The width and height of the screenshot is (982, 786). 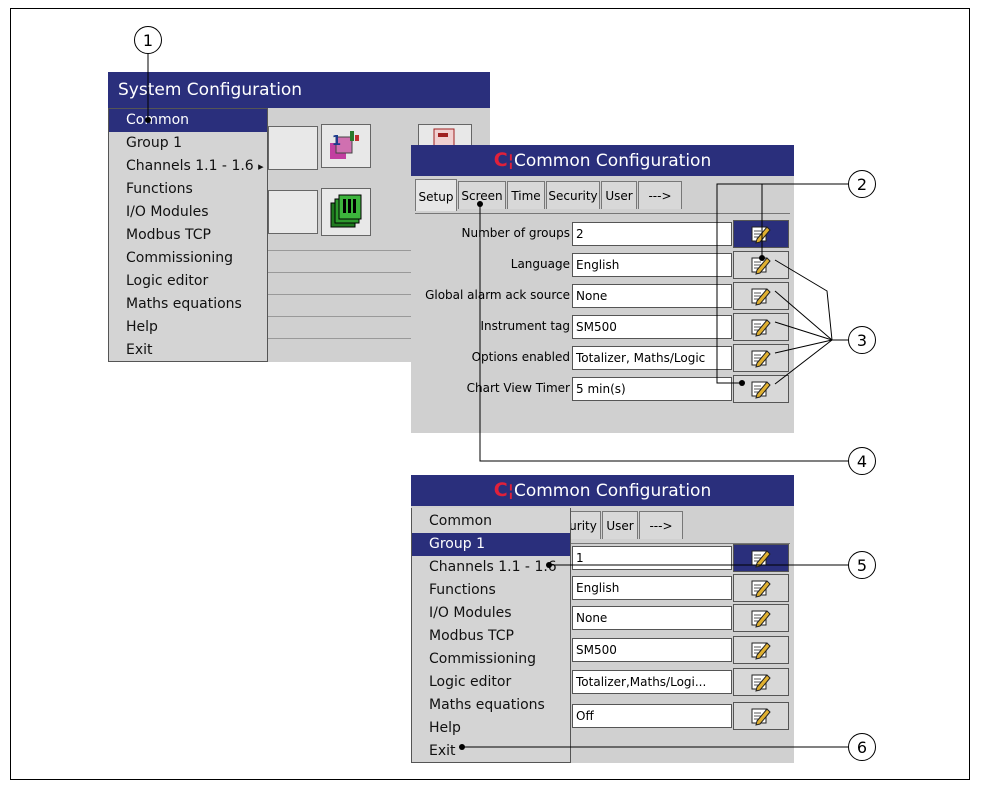 What do you see at coordinates (862, 184) in the screenshot?
I see `callout-2: 2` at bounding box center [862, 184].